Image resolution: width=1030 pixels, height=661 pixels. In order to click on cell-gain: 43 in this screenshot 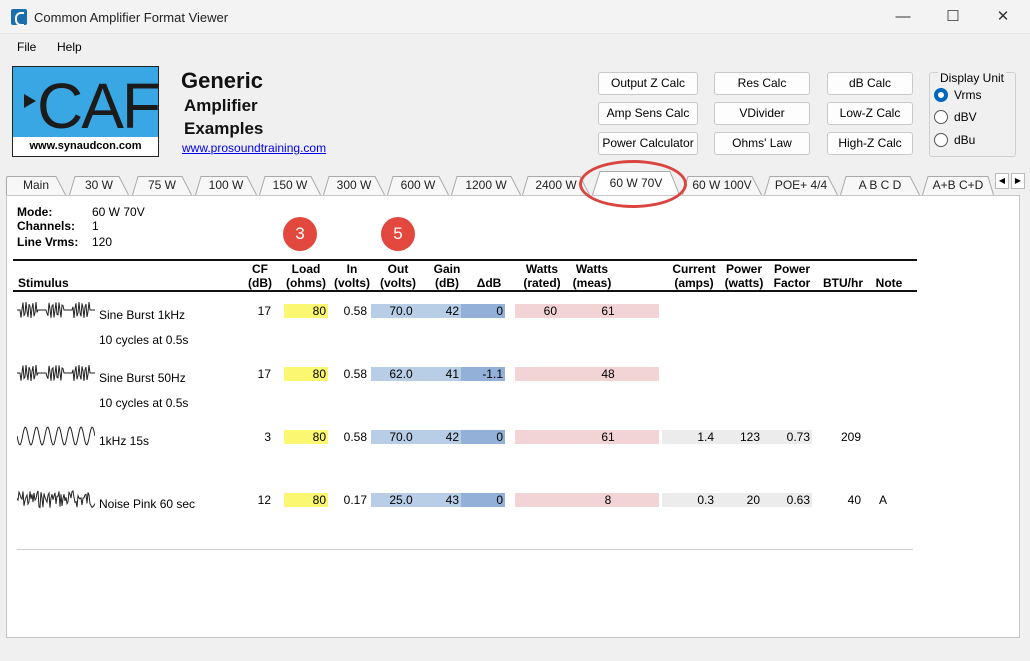, I will do `click(447, 500)`.